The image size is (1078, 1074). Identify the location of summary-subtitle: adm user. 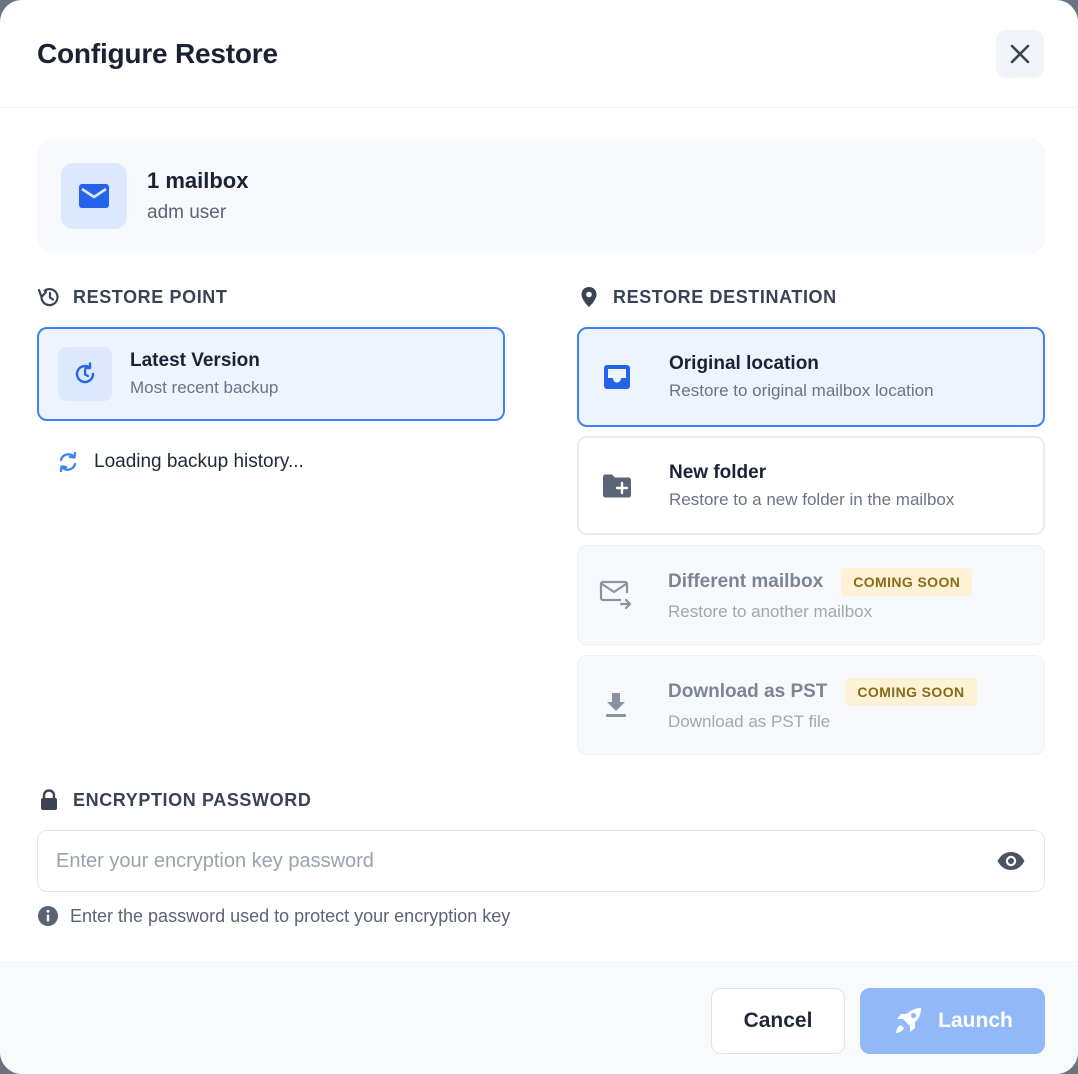
(187, 212).